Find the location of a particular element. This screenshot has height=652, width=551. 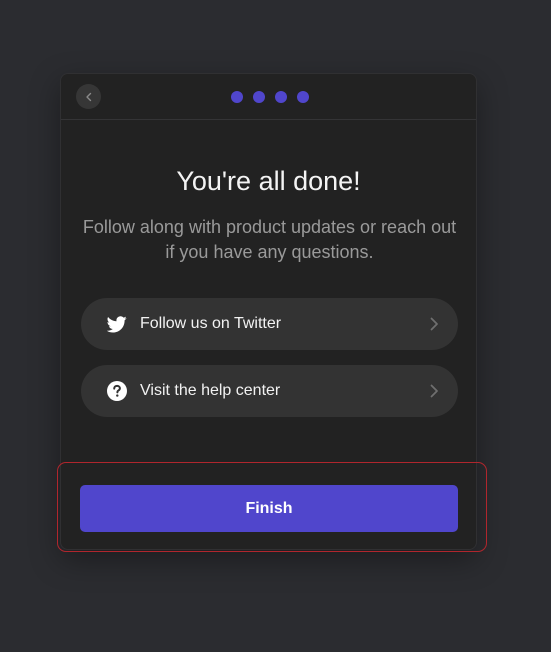

follow-twitter-label: Follow us on Twitter is located at coordinates (211, 323).